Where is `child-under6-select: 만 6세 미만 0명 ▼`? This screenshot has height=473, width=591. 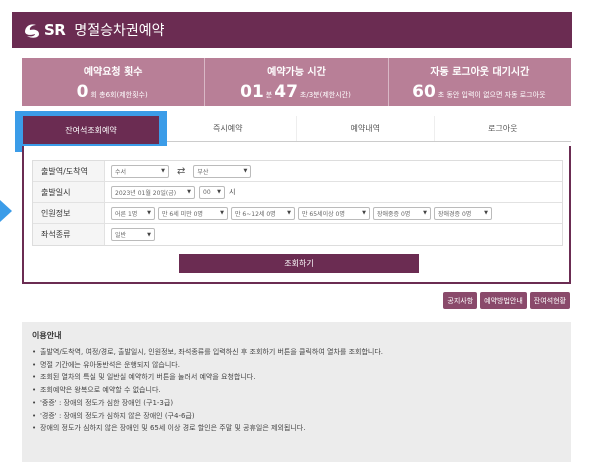
child-under6-select: 만 6세 미만 0명 ▼ is located at coordinates (193, 213).